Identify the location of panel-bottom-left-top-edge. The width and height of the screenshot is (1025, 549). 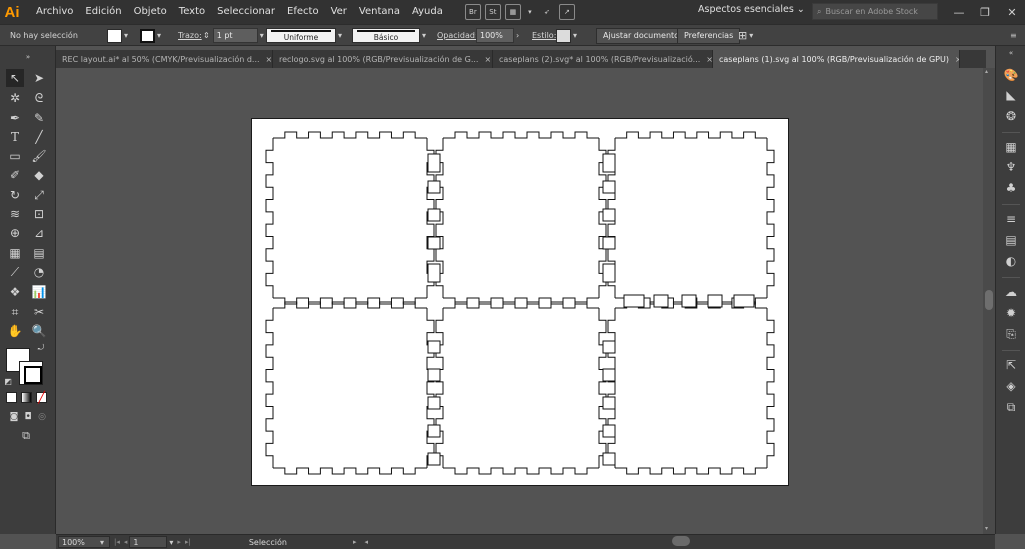
(350, 305).